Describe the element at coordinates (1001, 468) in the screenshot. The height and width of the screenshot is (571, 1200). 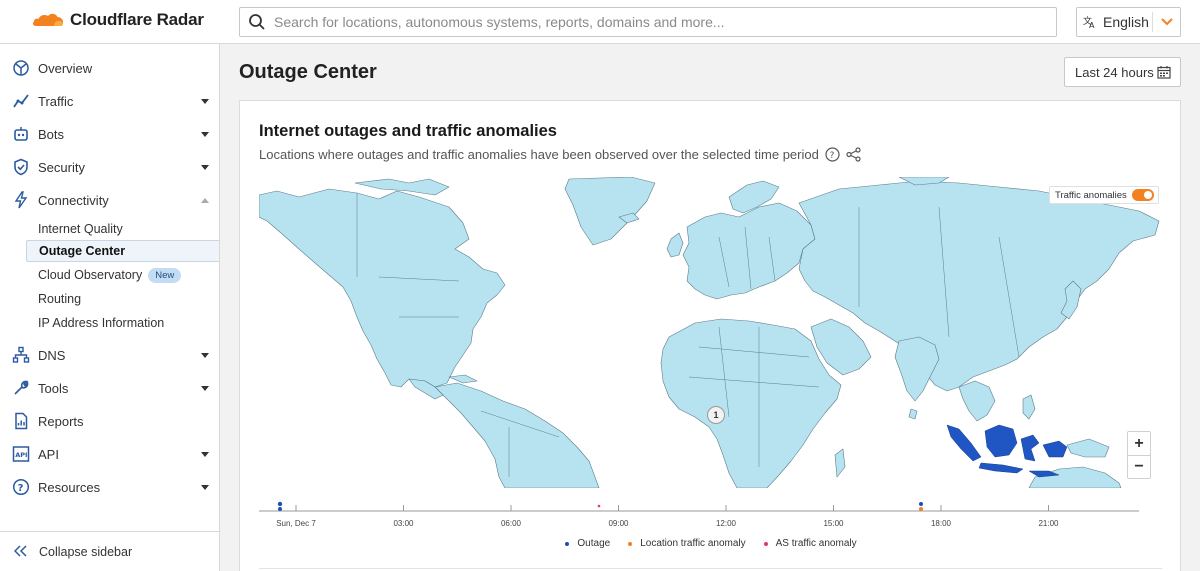
I see `java-shape` at that location.